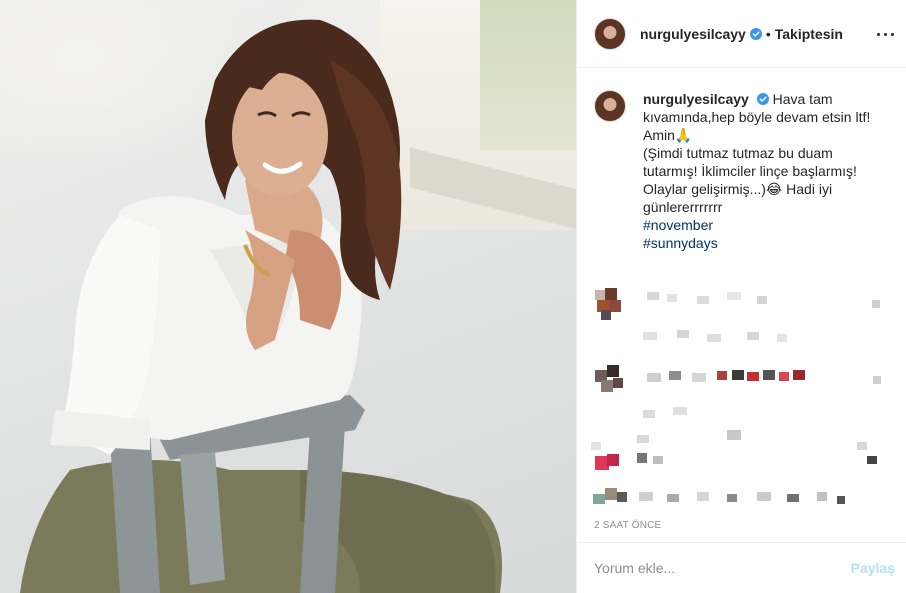 The height and width of the screenshot is (593, 906). I want to click on share-comment-button: Paylaş, so click(873, 568).